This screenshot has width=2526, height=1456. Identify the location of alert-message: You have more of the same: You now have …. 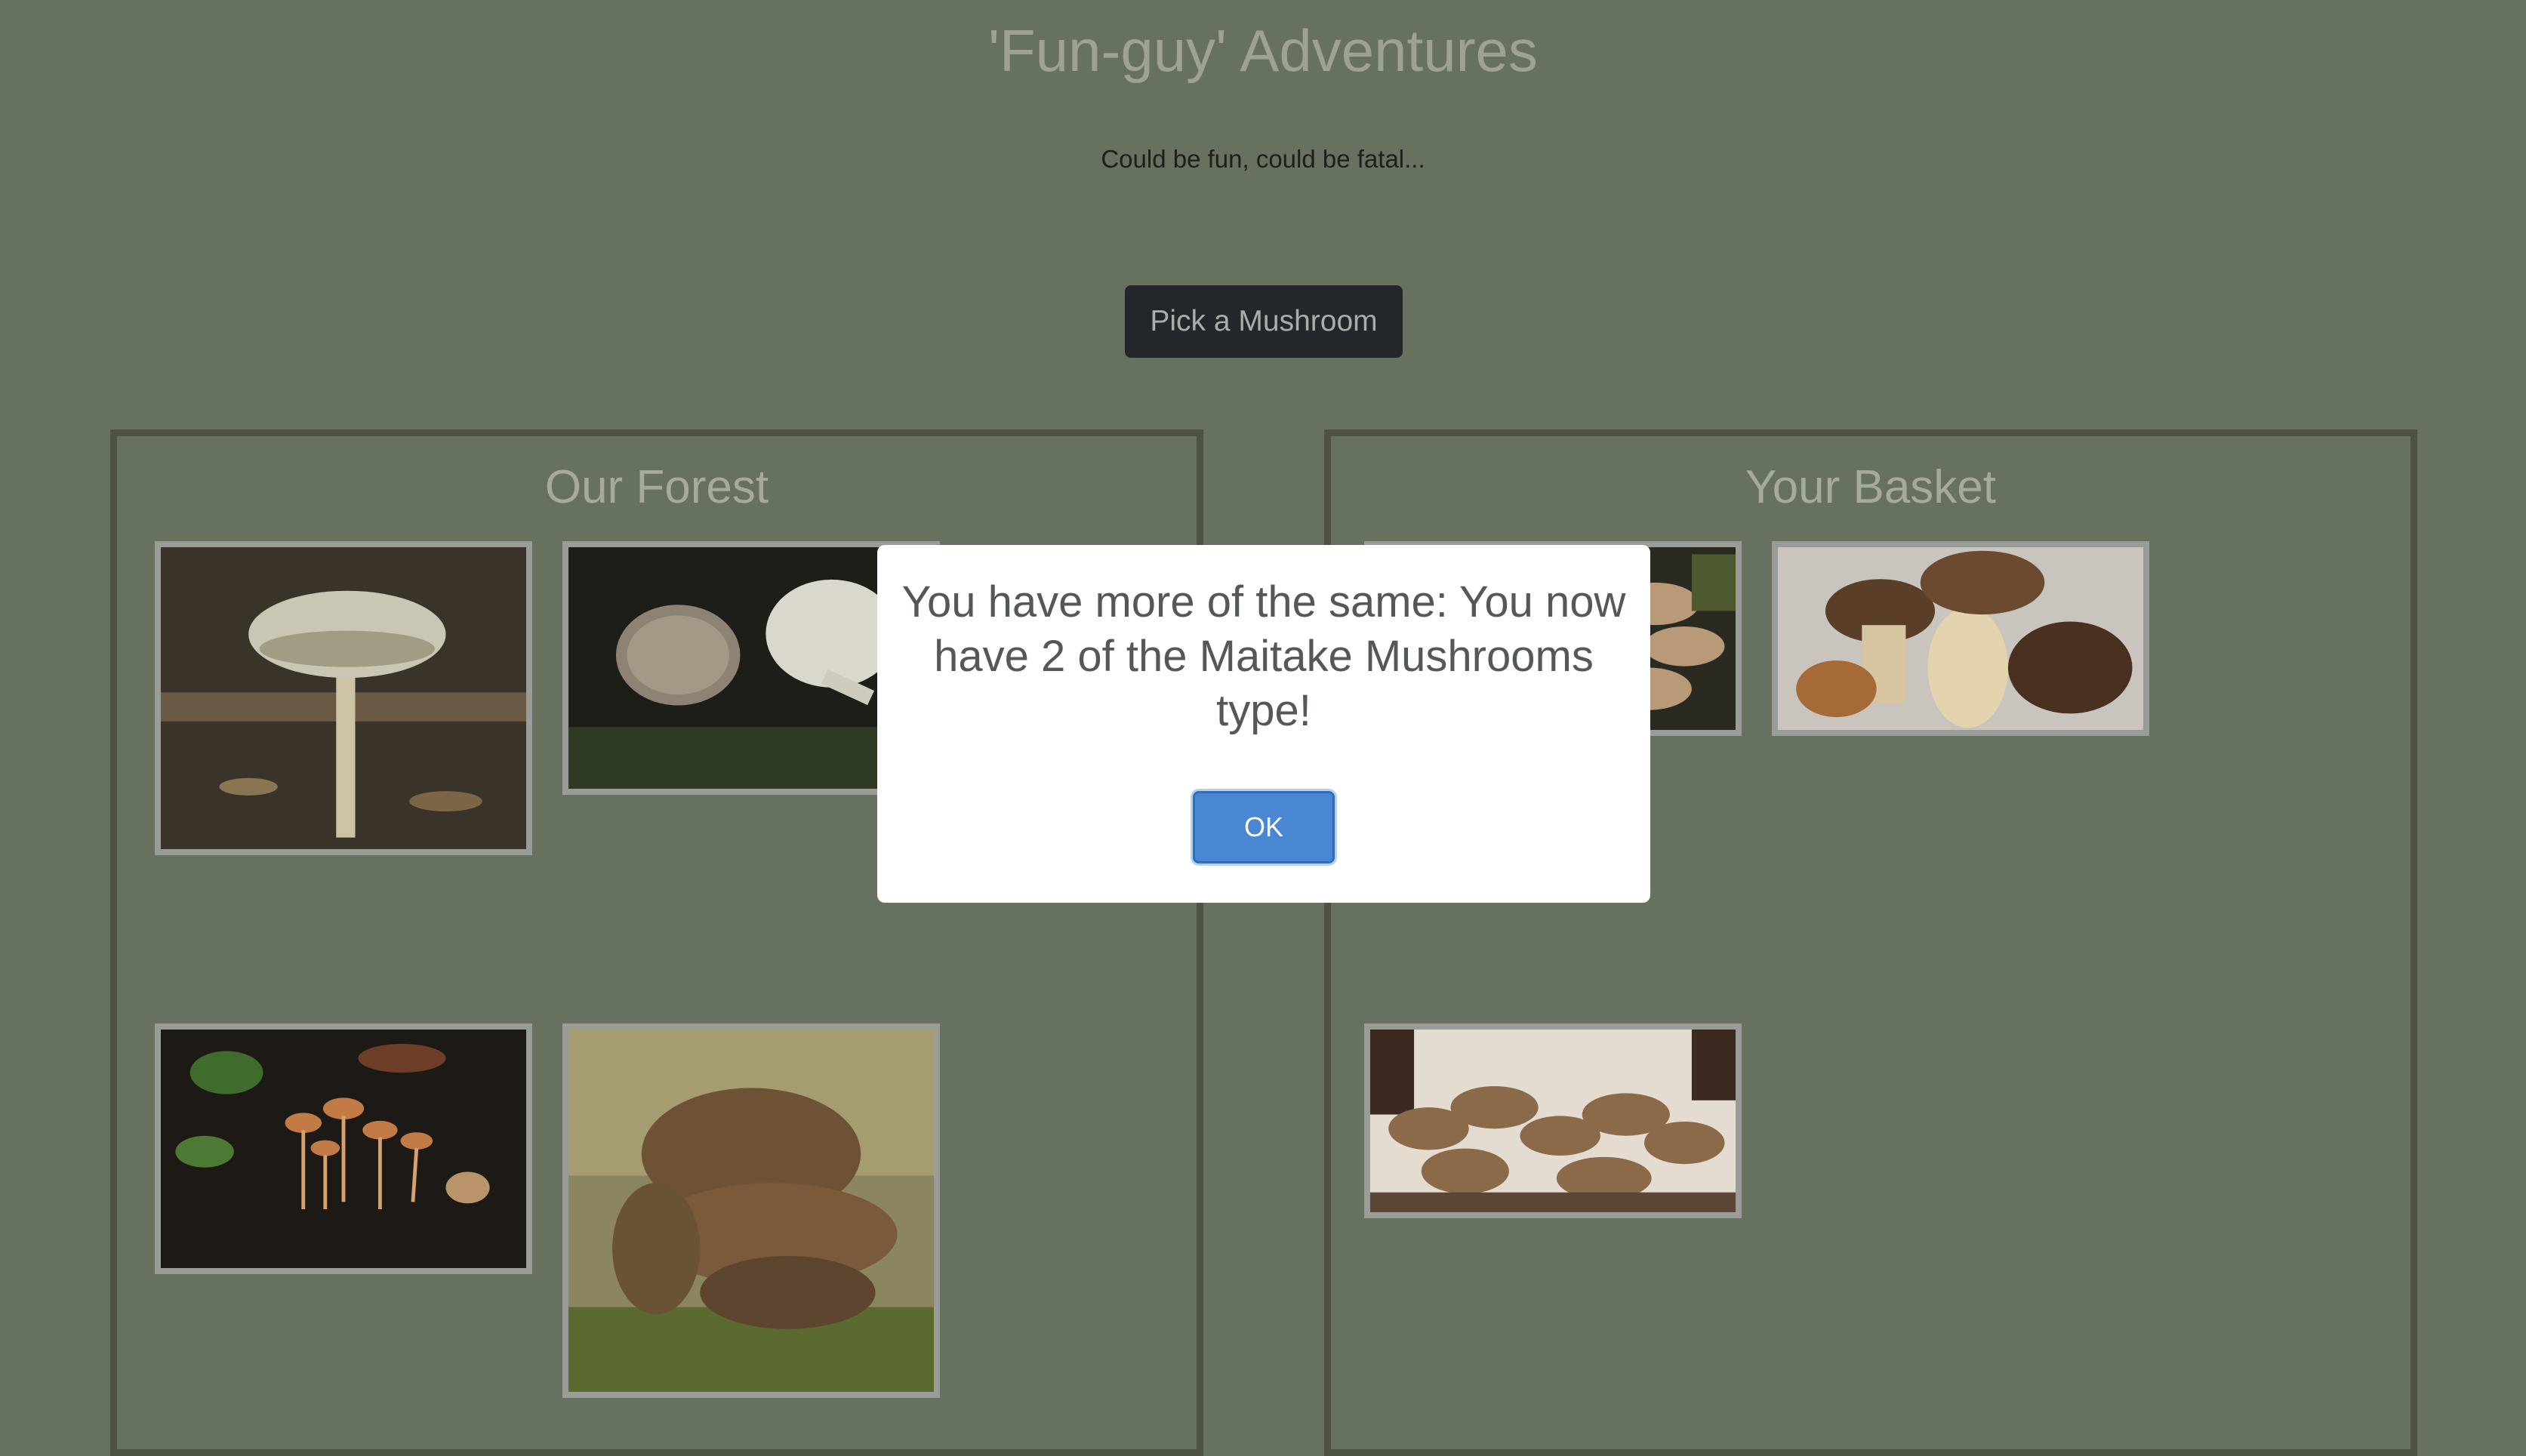
(1263, 656).